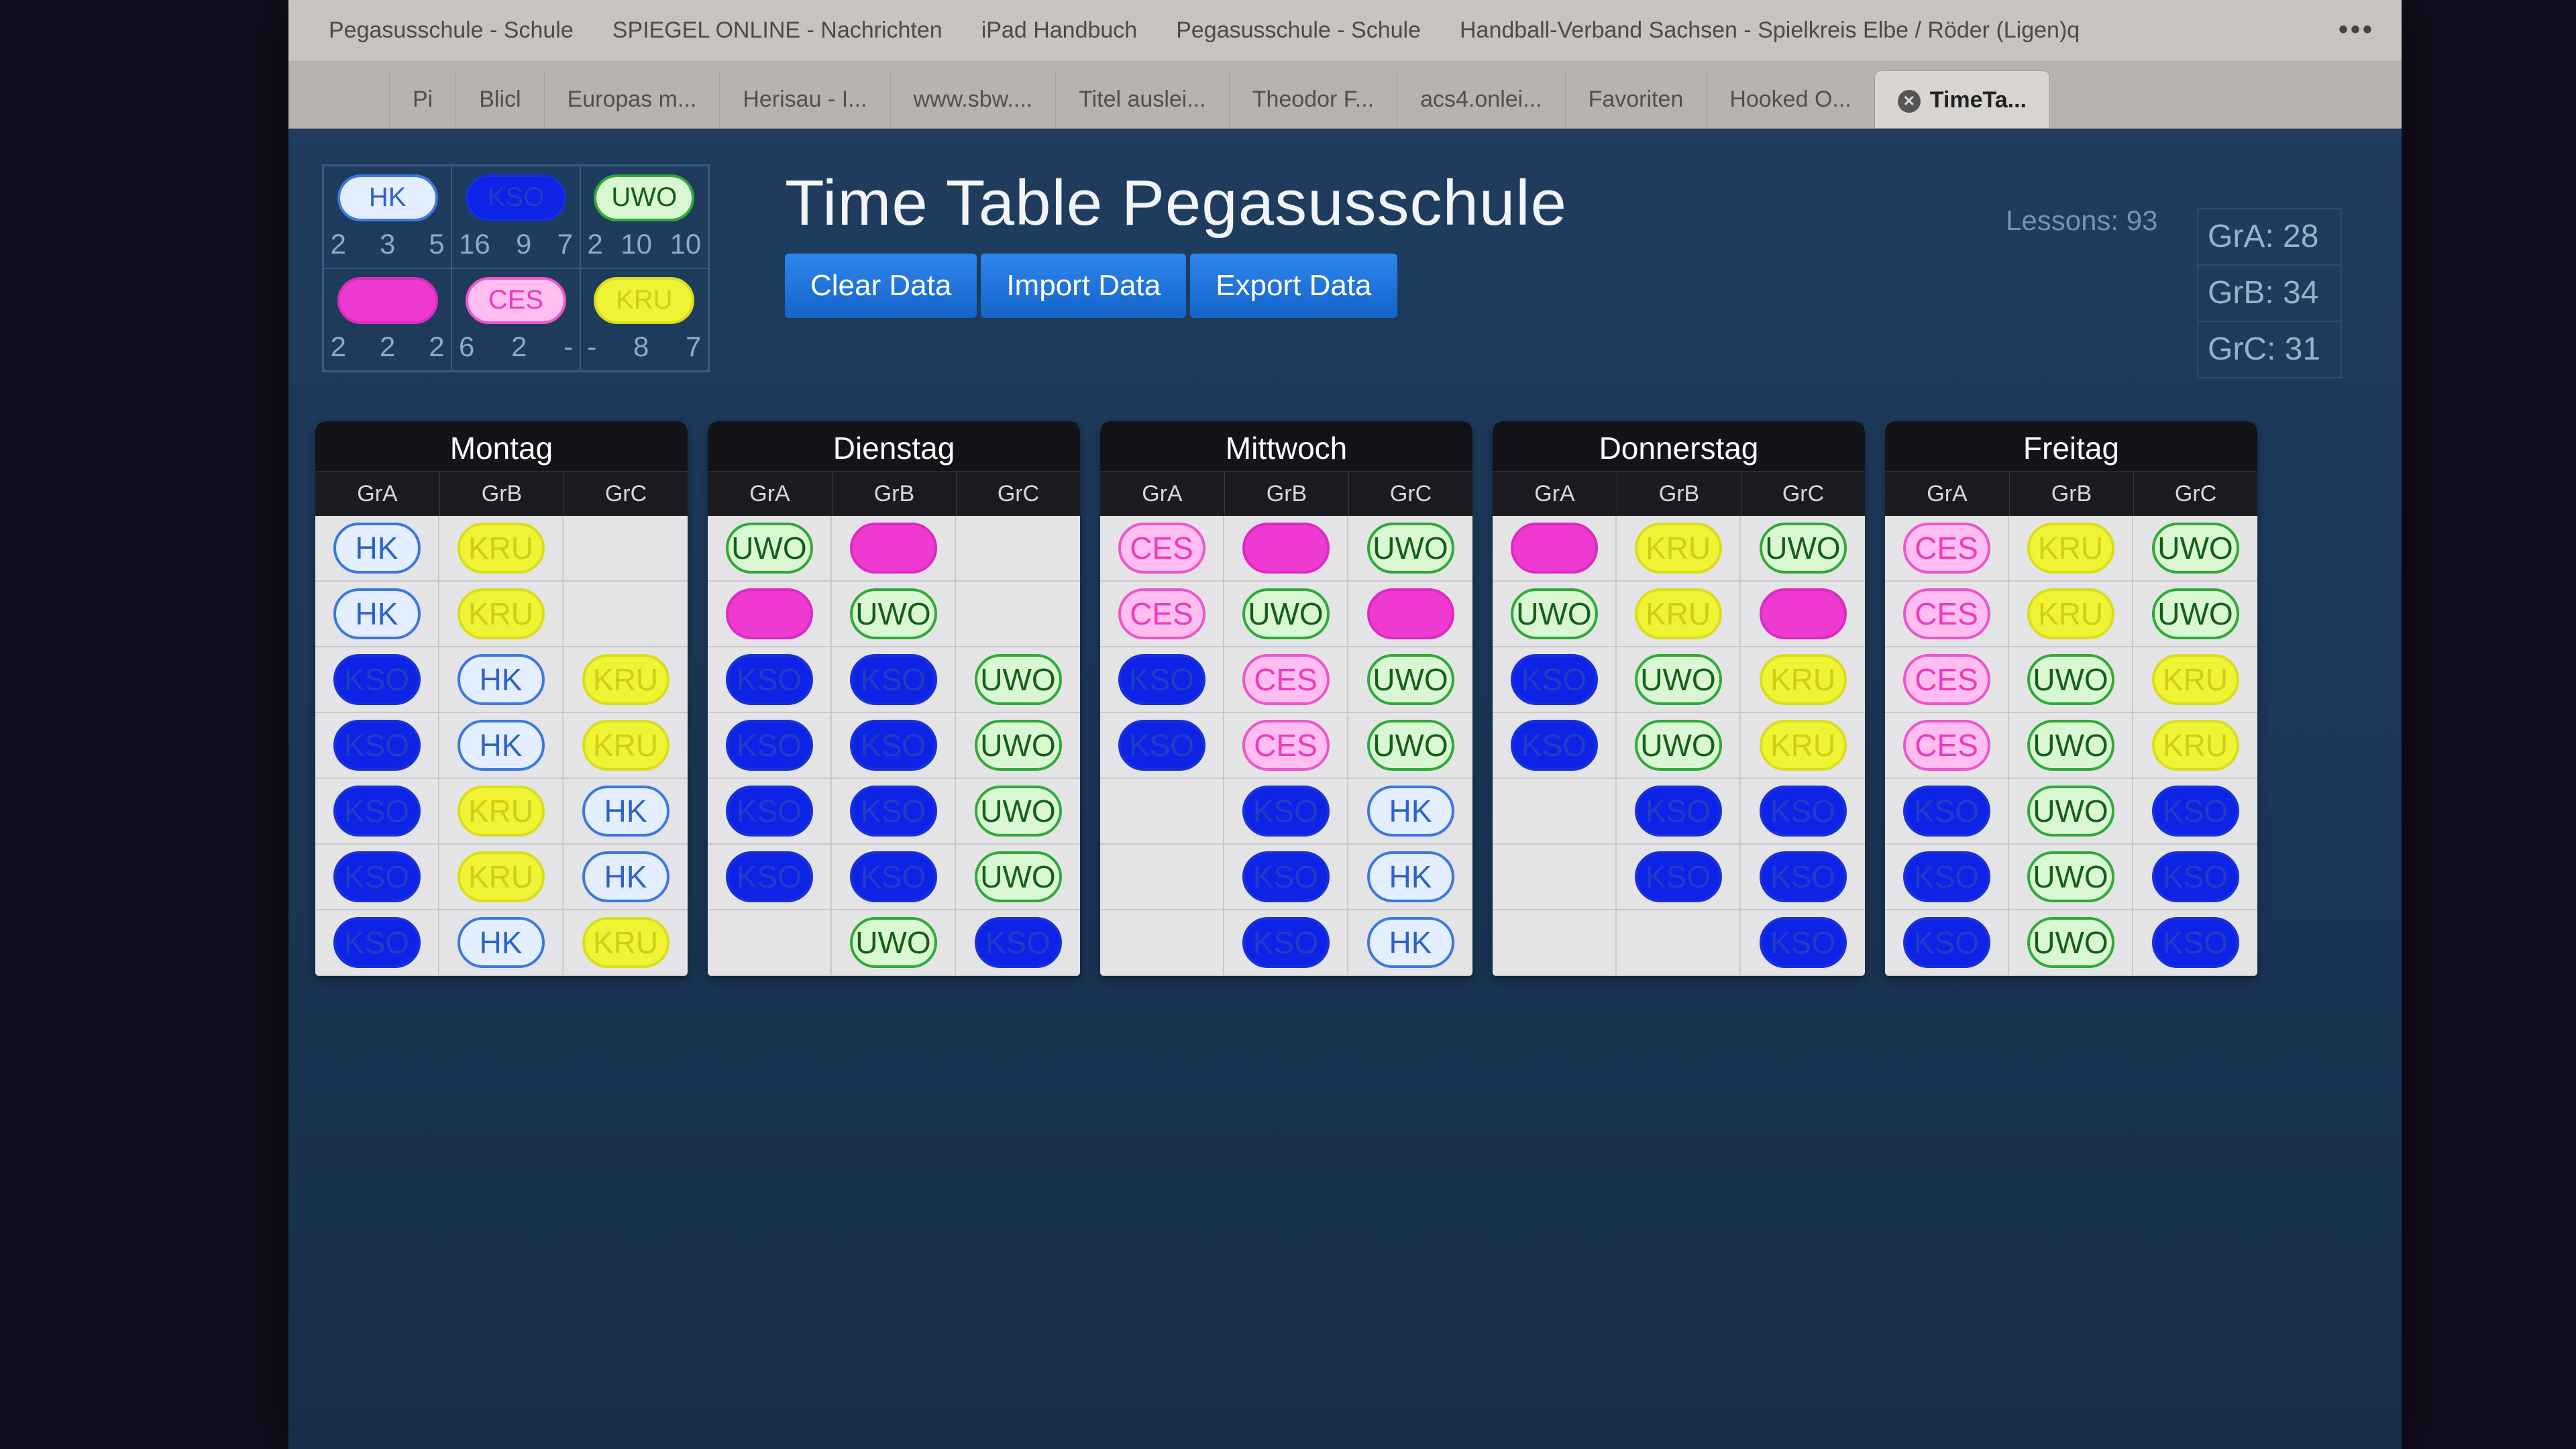 This screenshot has width=2576, height=1449. What do you see at coordinates (1059, 30) in the screenshot?
I see `bookmark-link: iPad Handbuch` at bounding box center [1059, 30].